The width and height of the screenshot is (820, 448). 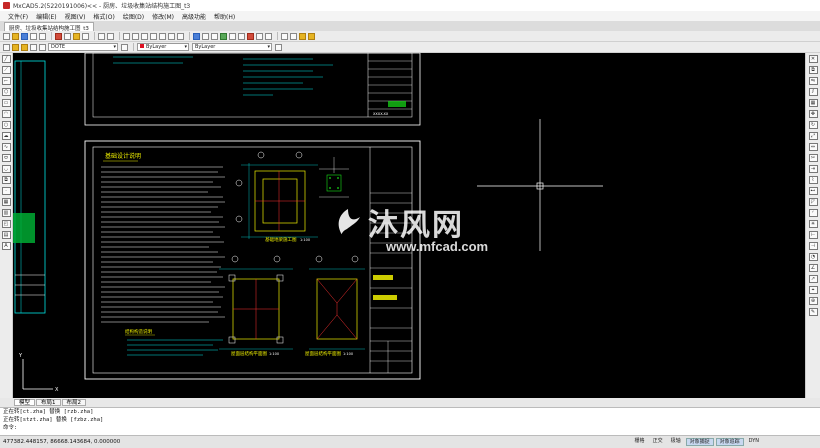 I want to click on ortho-toggle: 正交, so click(x=658, y=442).